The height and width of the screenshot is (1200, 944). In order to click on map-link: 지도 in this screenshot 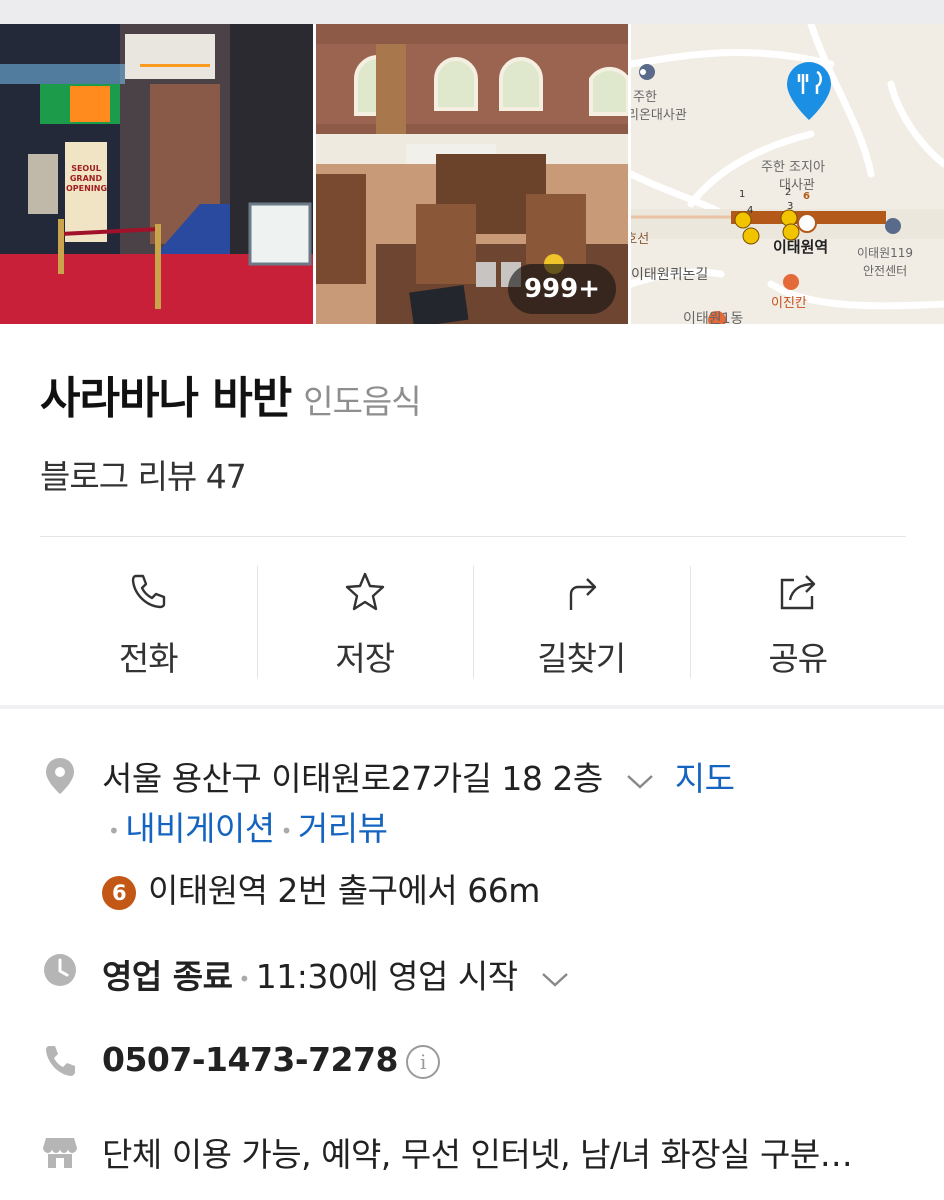, I will do `click(705, 778)`.